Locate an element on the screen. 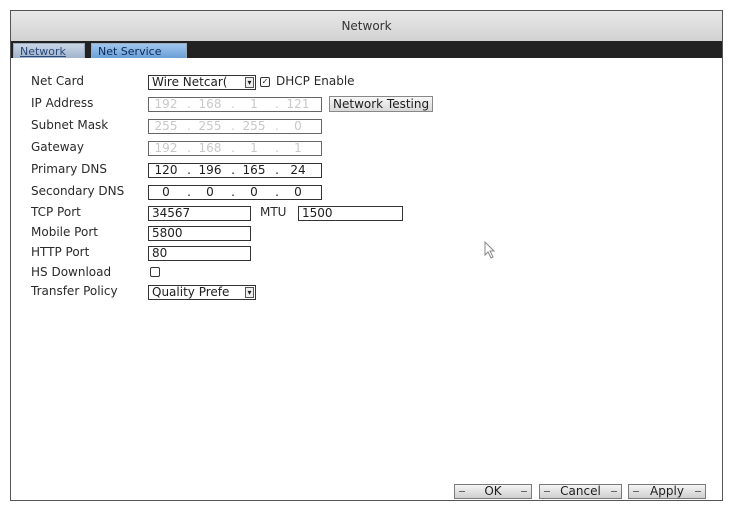 This screenshot has height=507, width=735. secondary-dns-octet-4: 0 is located at coordinates (298, 192).